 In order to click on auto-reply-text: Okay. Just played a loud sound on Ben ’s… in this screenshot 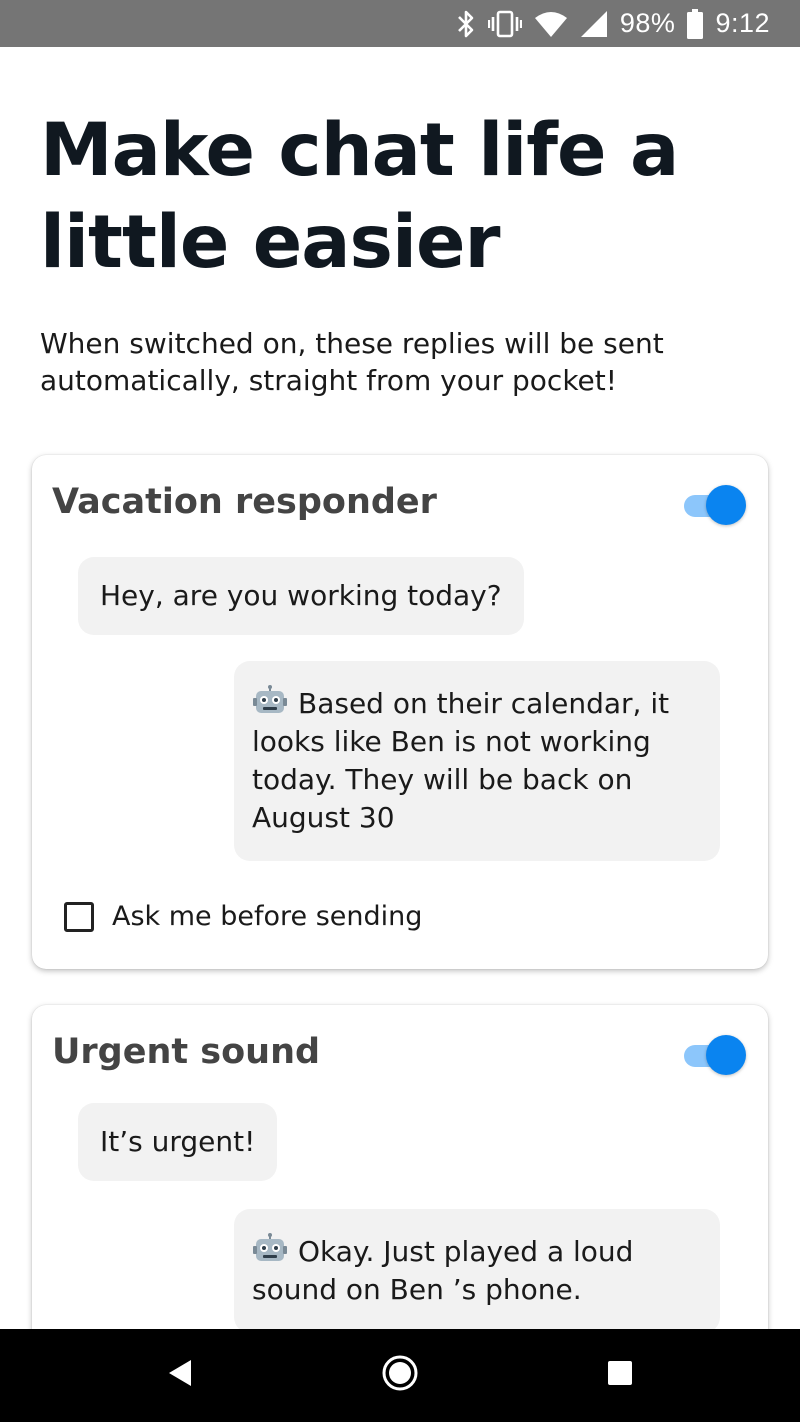, I will do `click(443, 1270)`.